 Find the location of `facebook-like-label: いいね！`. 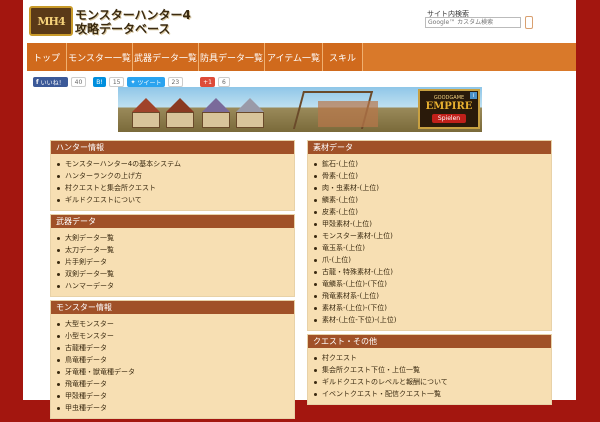

facebook-like-label: いいね！ is located at coordinates (52, 83).